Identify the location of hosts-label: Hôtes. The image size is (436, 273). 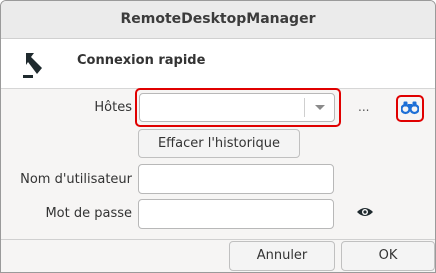
(113, 107).